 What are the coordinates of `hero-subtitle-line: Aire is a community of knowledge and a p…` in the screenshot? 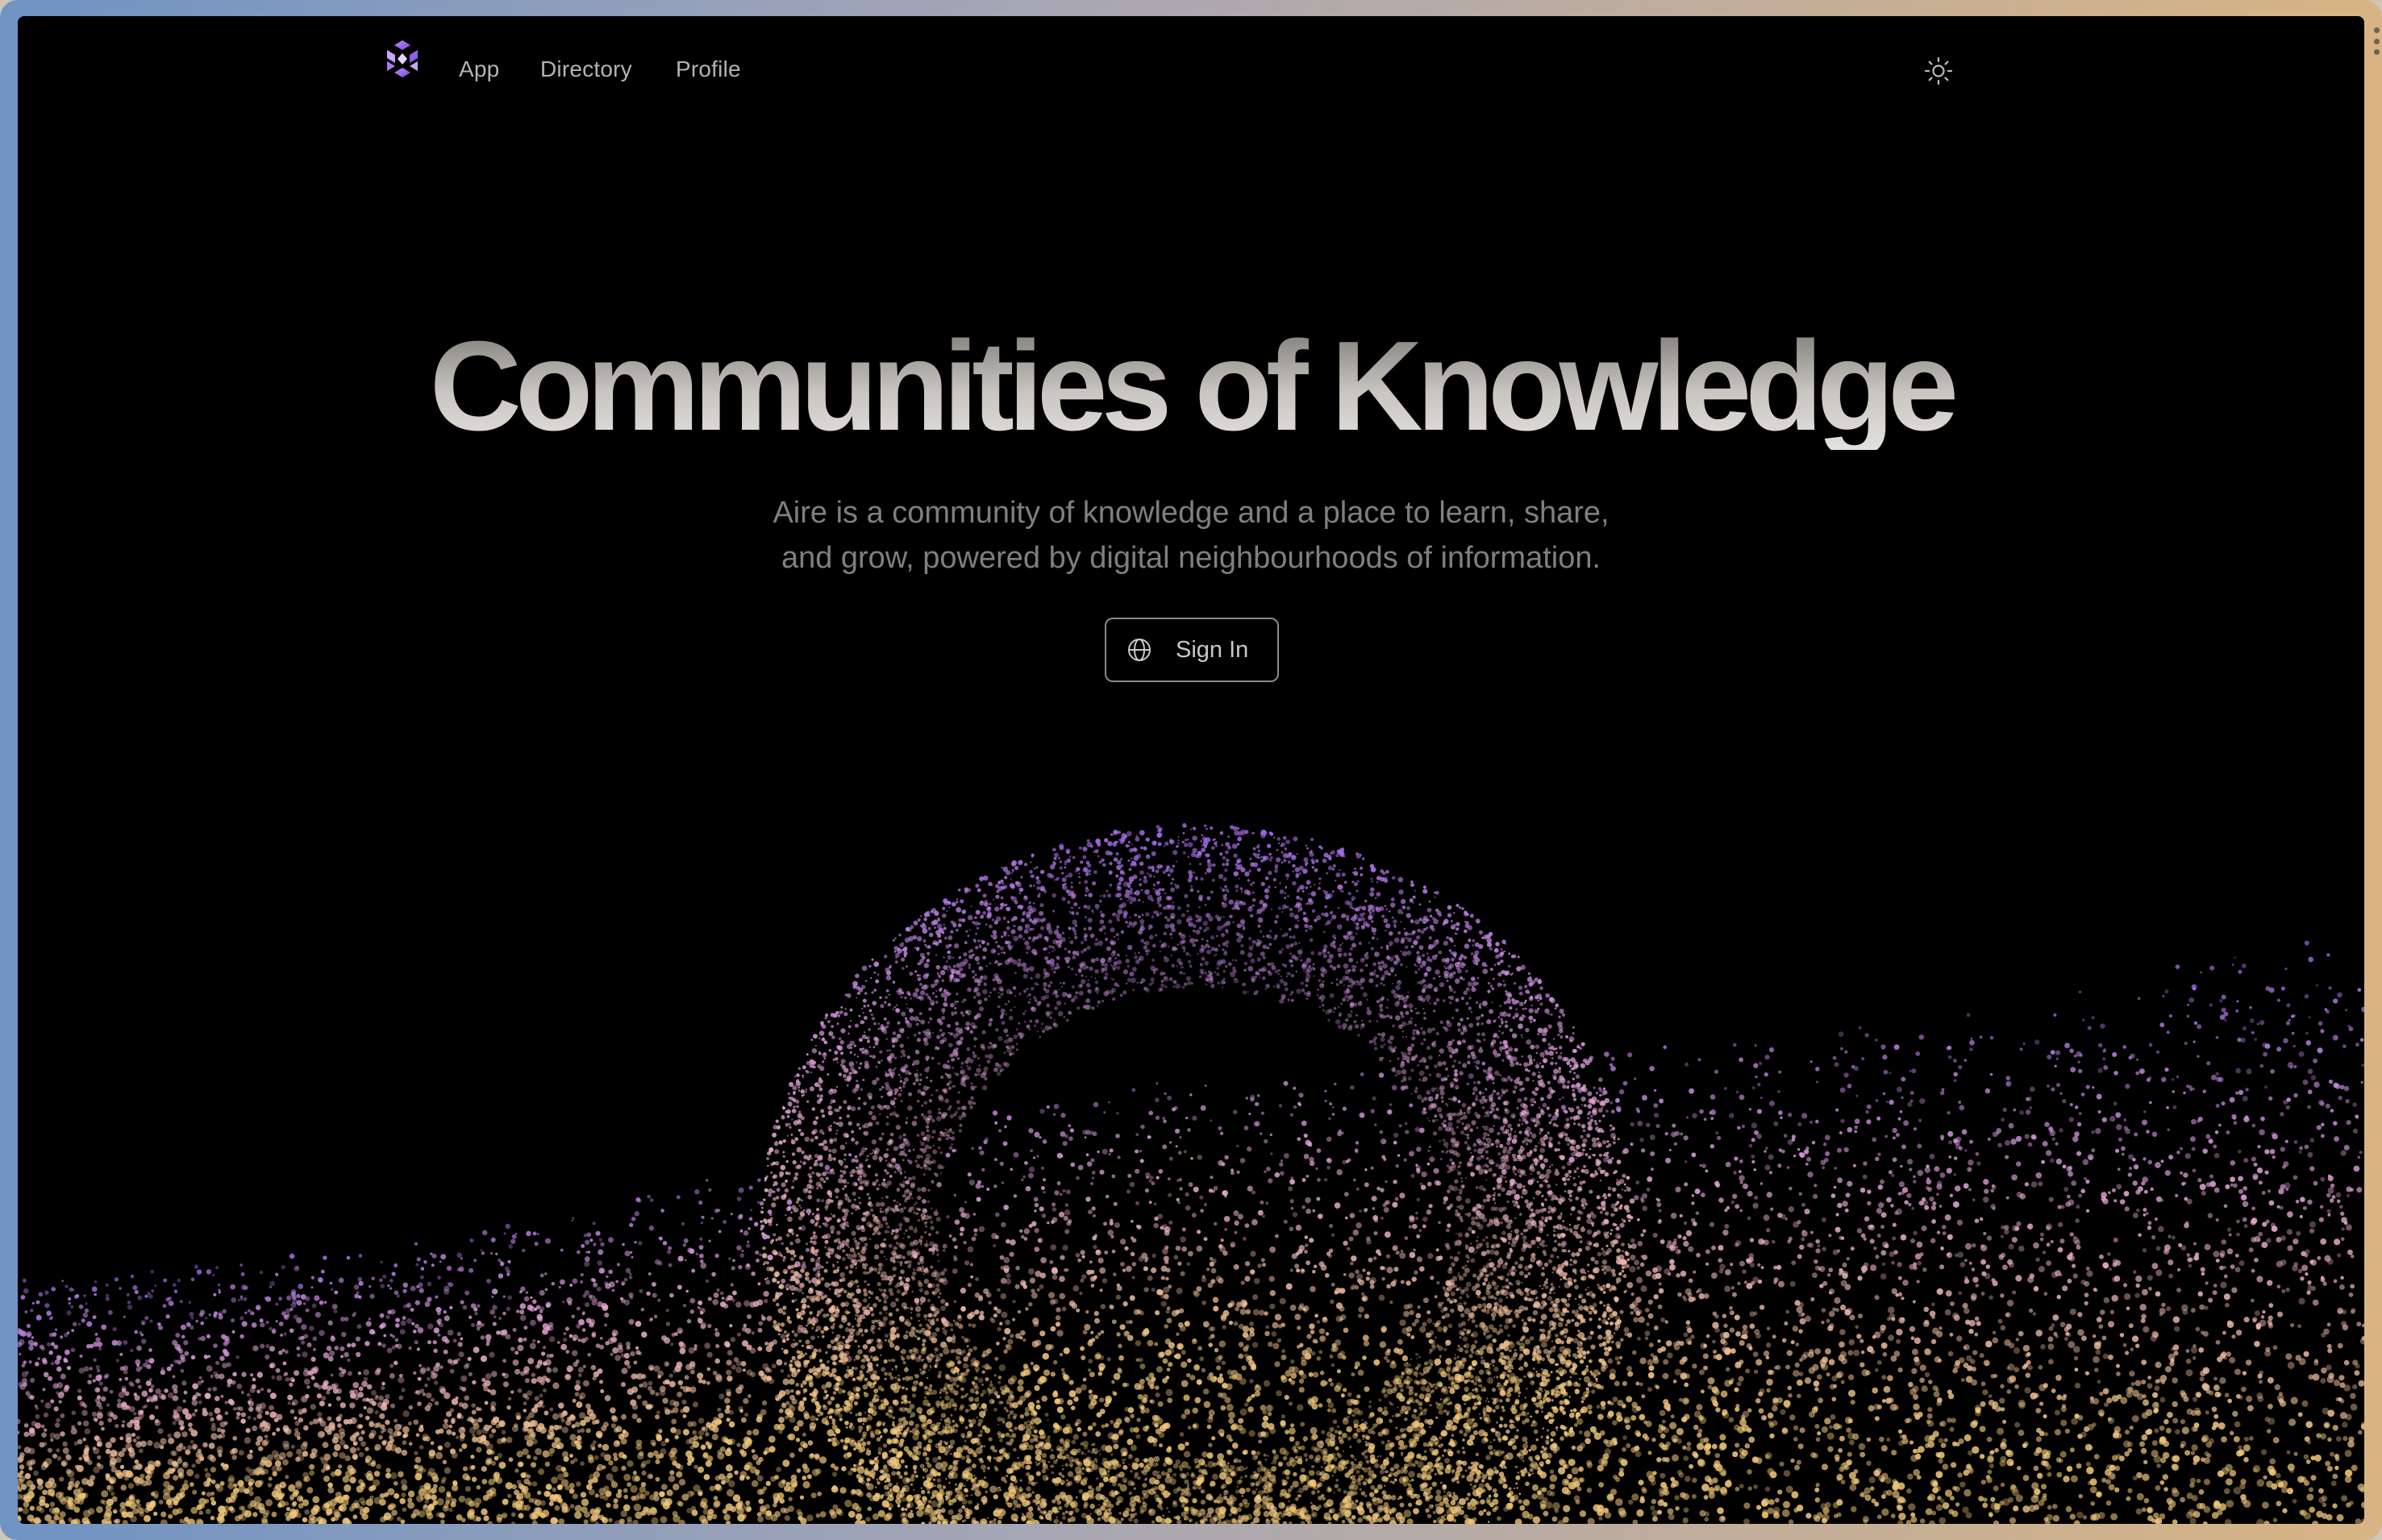 It's located at (1191, 512).